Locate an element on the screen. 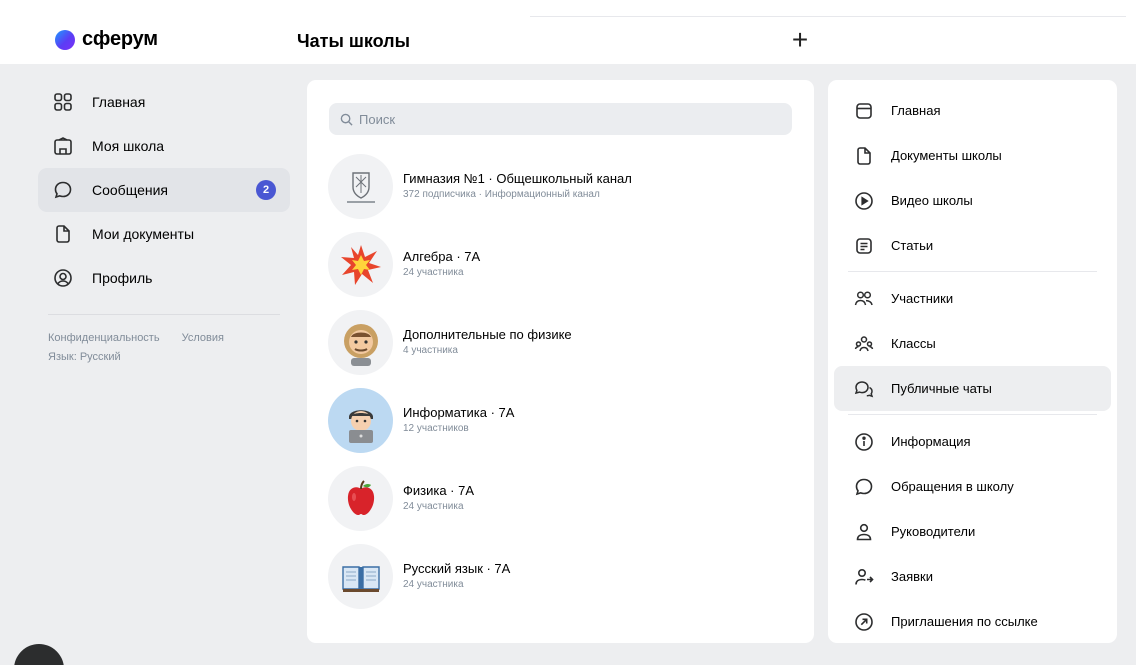  nav-item-profile: Профиль is located at coordinates (164, 278).